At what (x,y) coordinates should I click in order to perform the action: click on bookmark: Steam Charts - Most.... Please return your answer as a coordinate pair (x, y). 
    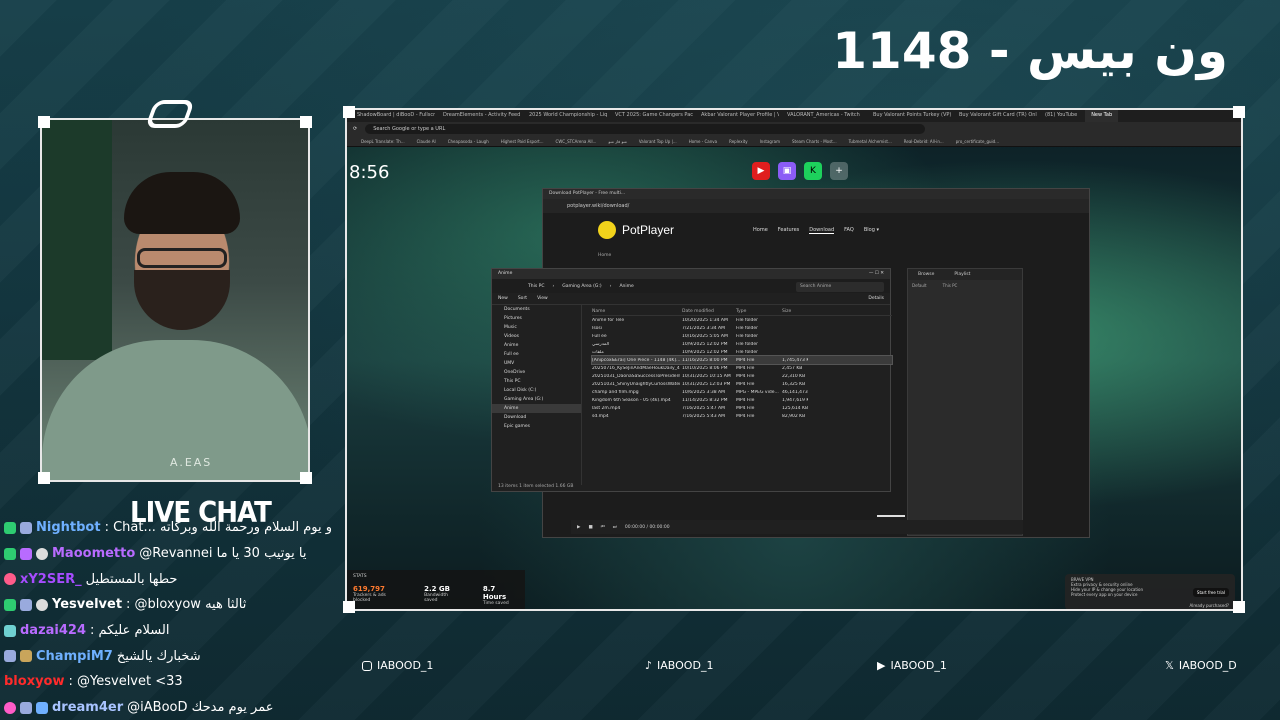
    Looking at the image, I should click on (814, 141).